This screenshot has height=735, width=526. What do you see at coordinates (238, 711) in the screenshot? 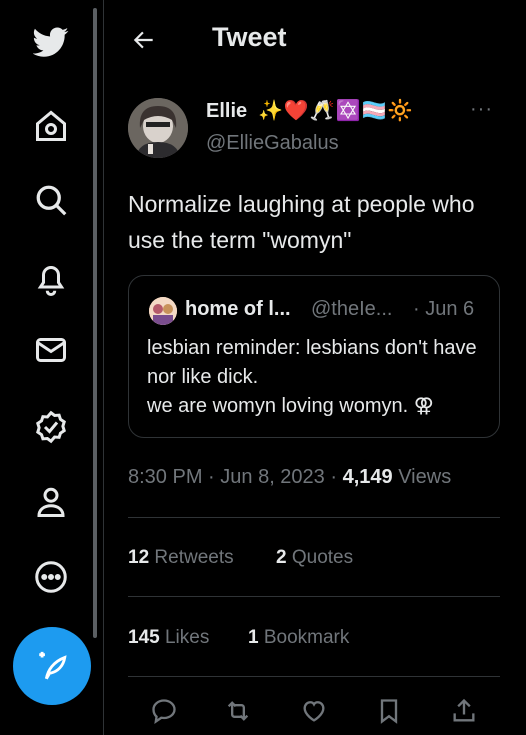
I see `retweet-icon` at bounding box center [238, 711].